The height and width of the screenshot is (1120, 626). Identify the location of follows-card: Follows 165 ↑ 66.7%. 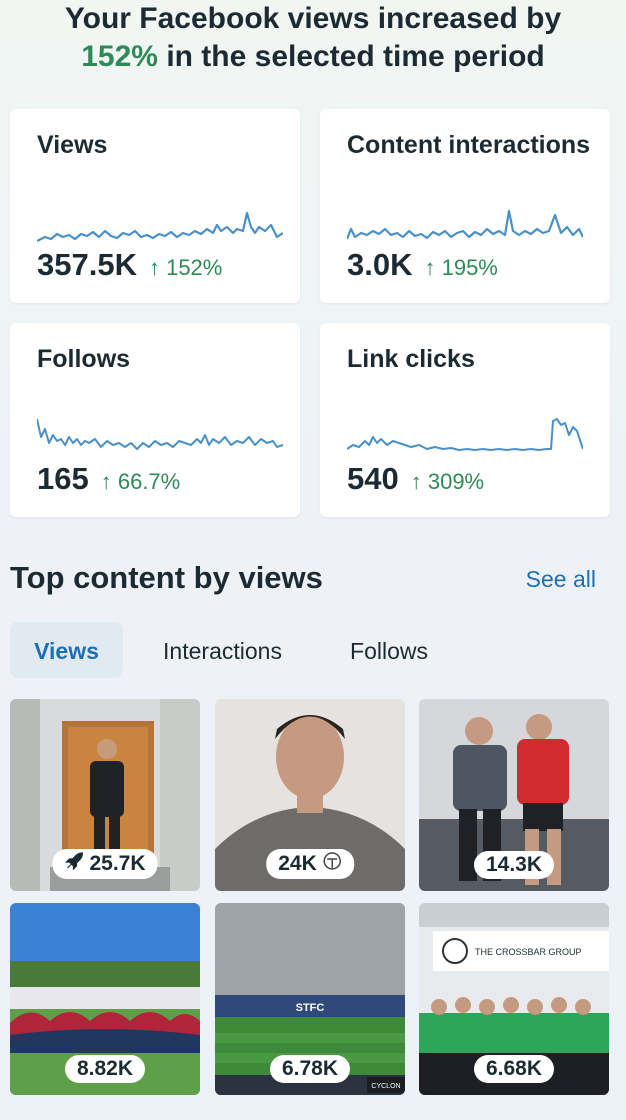
(155, 420).